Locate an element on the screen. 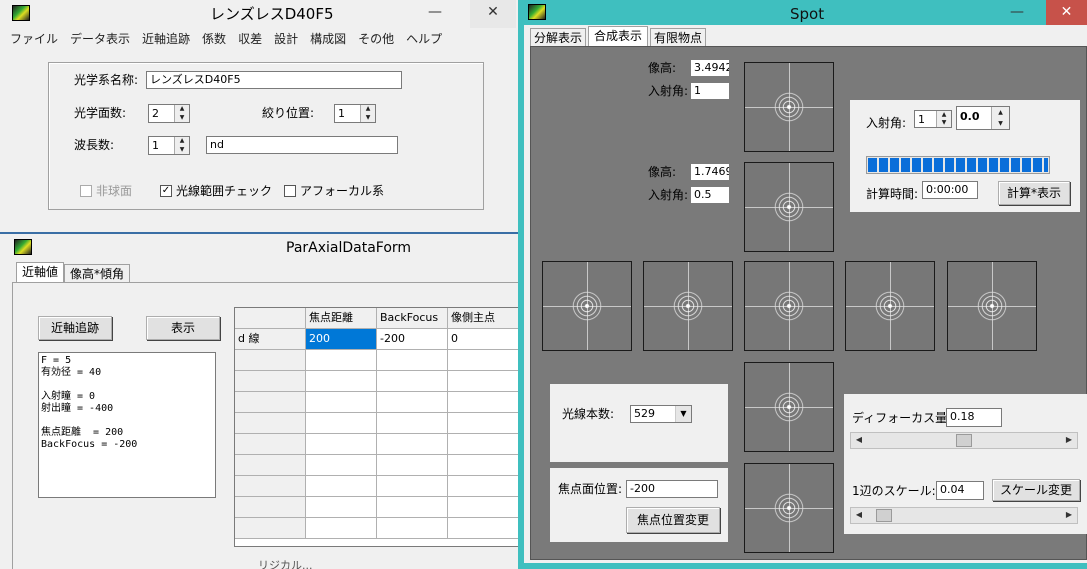 The image size is (1087, 569). change-focus-button: 焦点位置変更 is located at coordinates (673, 520).